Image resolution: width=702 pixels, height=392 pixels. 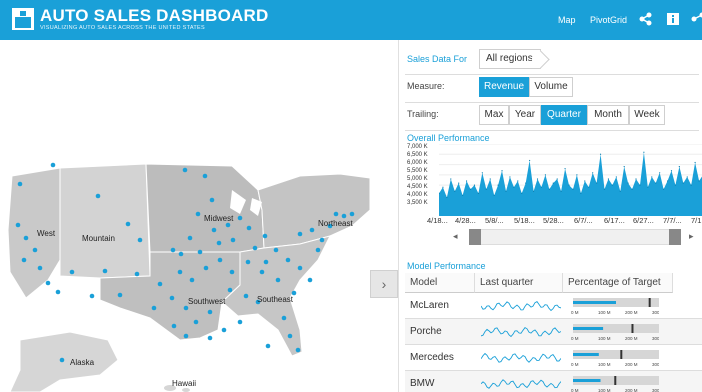 I want to click on share-icon, so click(x=696, y=19).